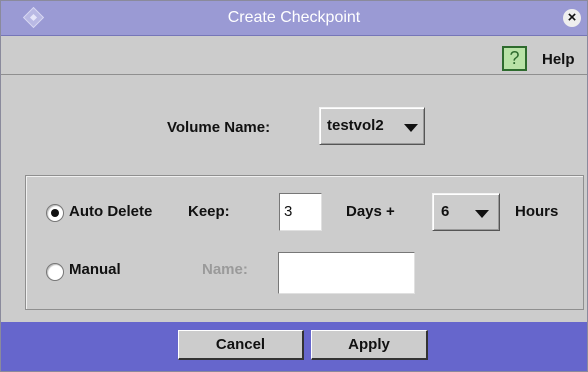 This screenshot has width=588, height=372. I want to click on hours-dropdown: 6, so click(466, 212).